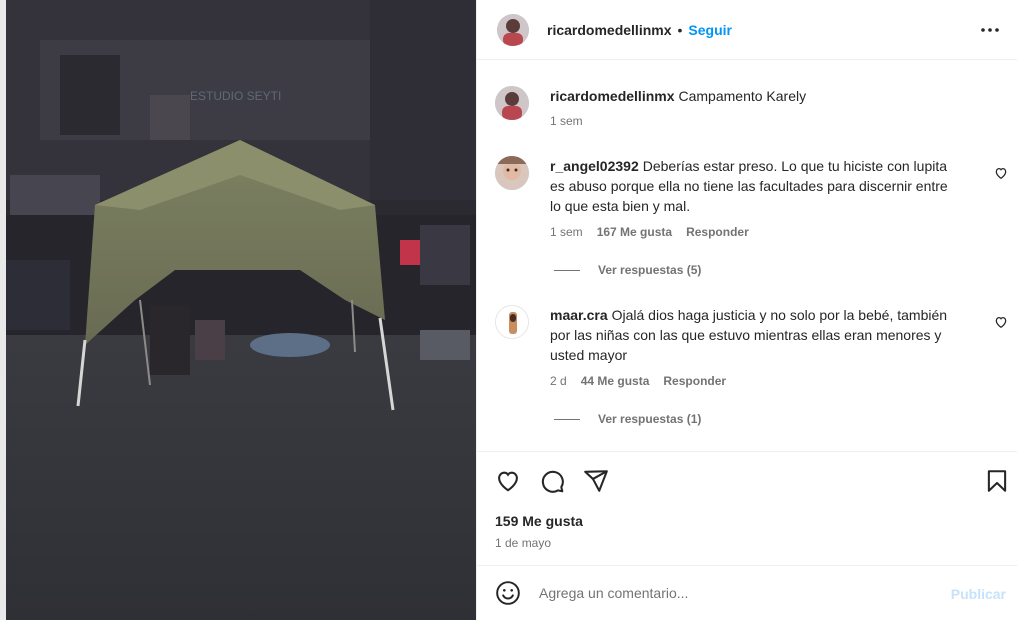 Image resolution: width=1017 pixels, height=620 pixels. Describe the element at coordinates (742, 96) in the screenshot. I see `caption-text: Campamento Karely` at that location.